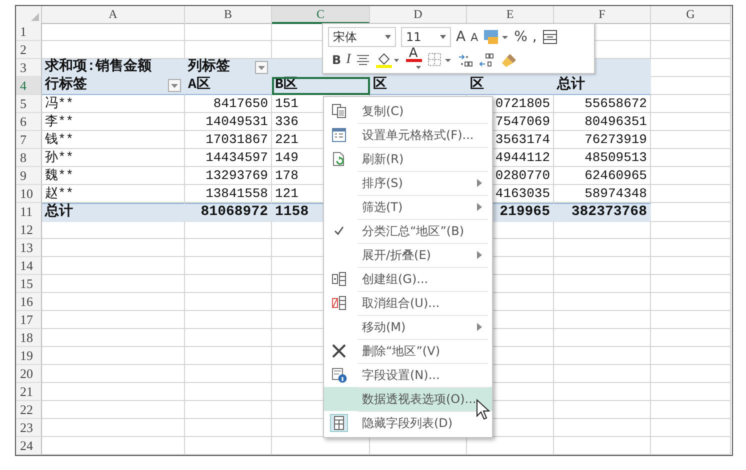 This screenshot has width=746, height=470. What do you see at coordinates (408, 231) in the screenshot?
I see `menu-item: 分类汇总“地区”(B)` at bounding box center [408, 231].